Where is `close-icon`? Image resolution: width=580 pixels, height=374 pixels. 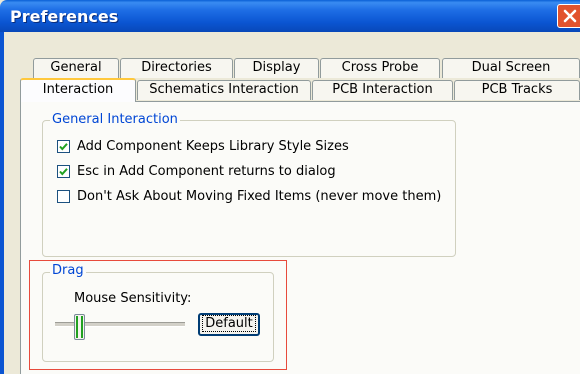 close-icon is located at coordinates (570, 16).